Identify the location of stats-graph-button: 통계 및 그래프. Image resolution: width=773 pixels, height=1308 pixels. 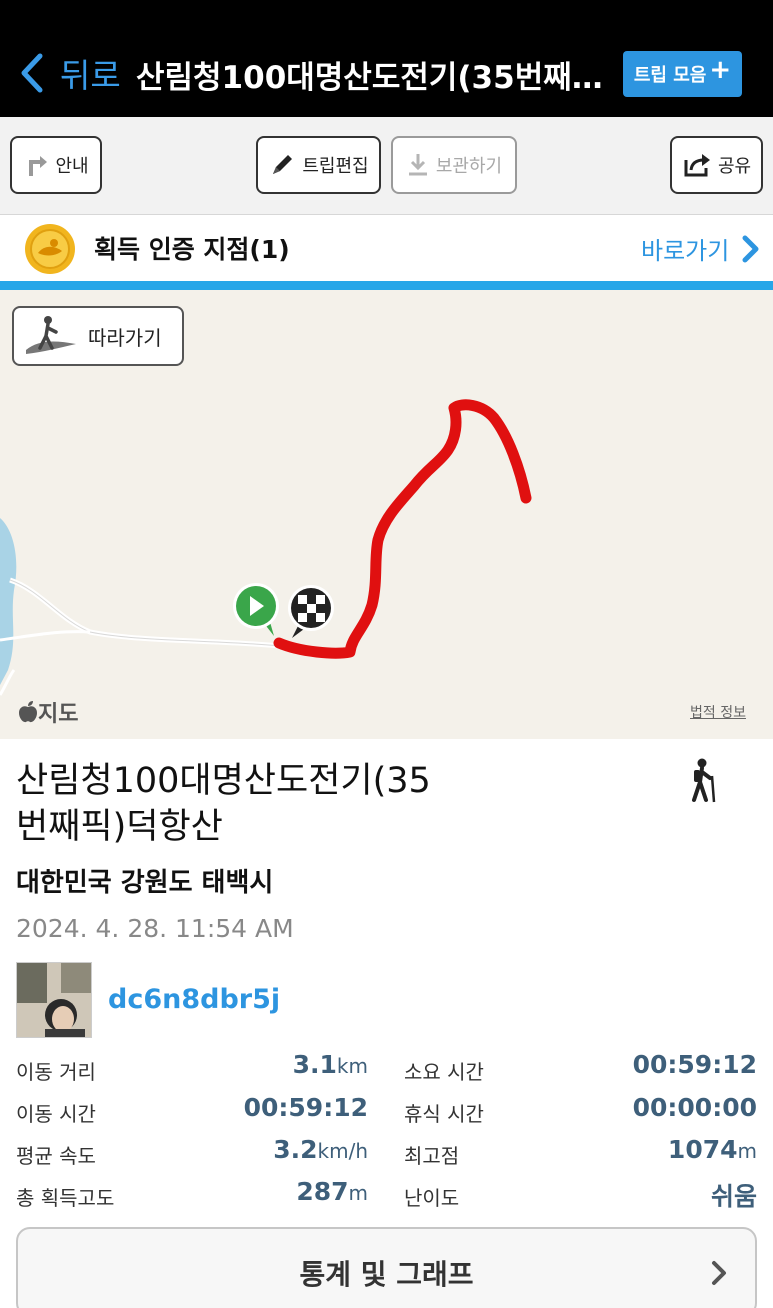
(386, 1267).